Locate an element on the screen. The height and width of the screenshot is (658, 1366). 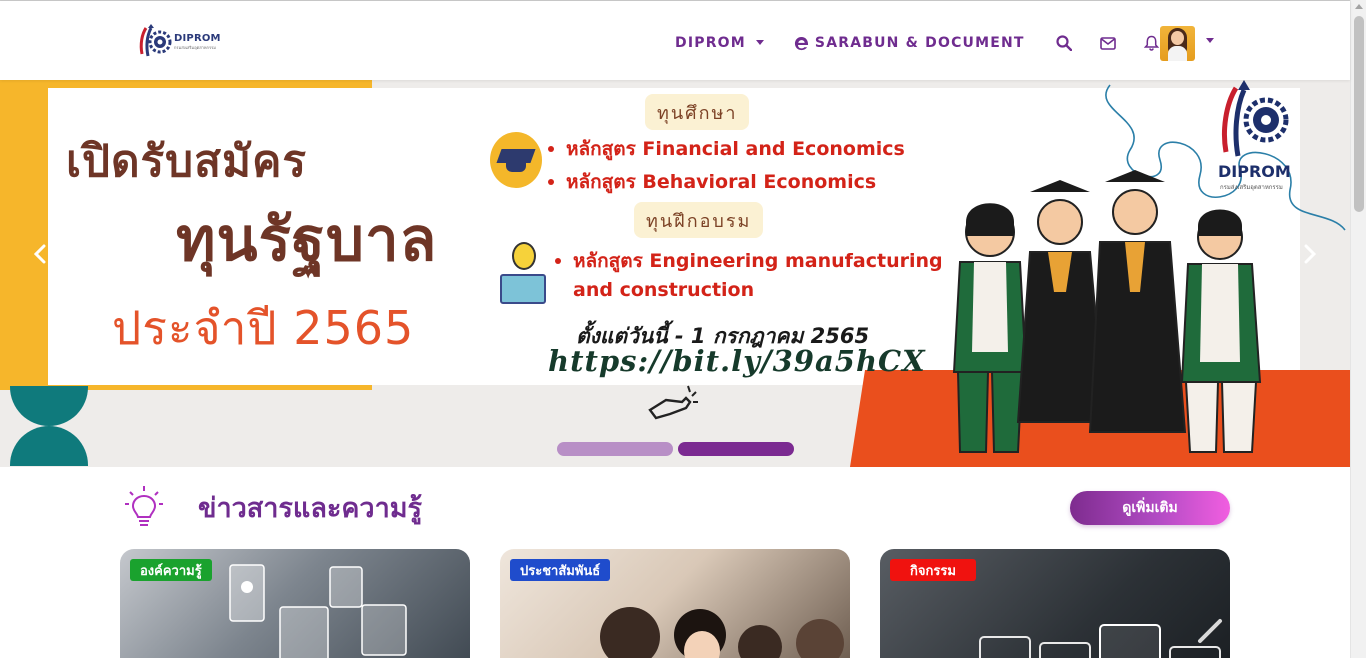
carousel-indicator-active is located at coordinates (736, 449).